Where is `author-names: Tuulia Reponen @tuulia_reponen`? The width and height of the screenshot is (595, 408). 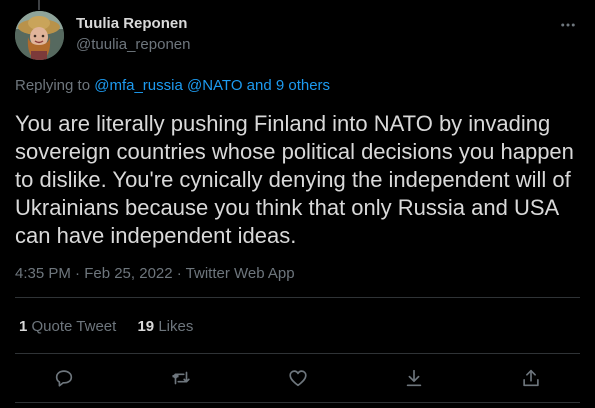
author-names: Tuulia Reponen @tuulia_reponen is located at coordinates (133, 34).